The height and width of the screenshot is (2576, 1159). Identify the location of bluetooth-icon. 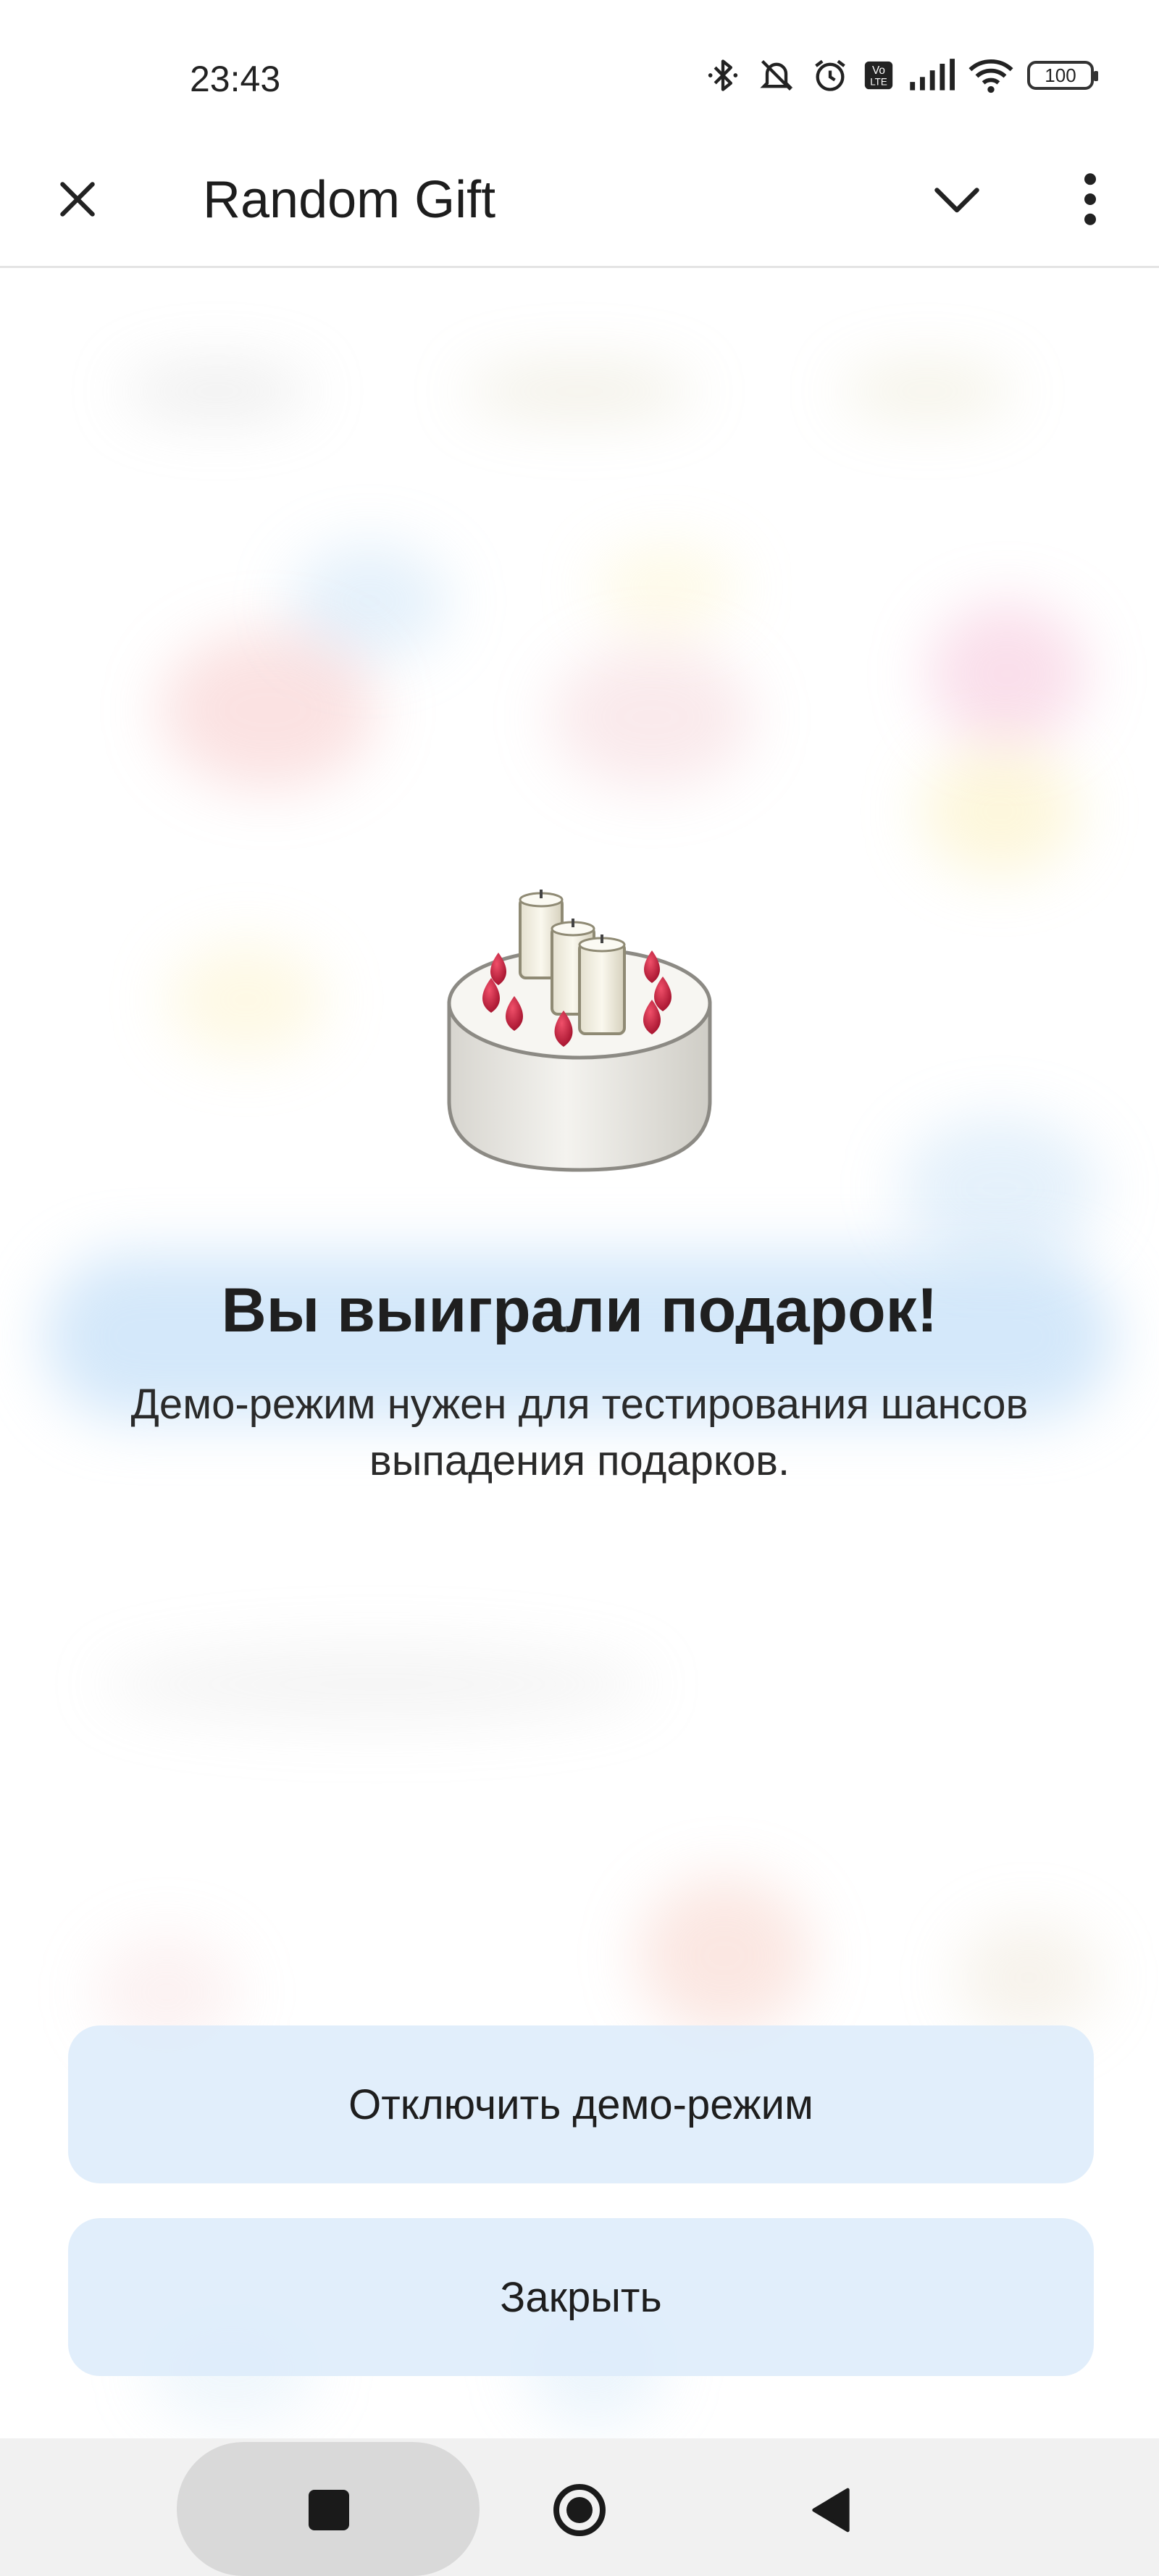
(723, 75).